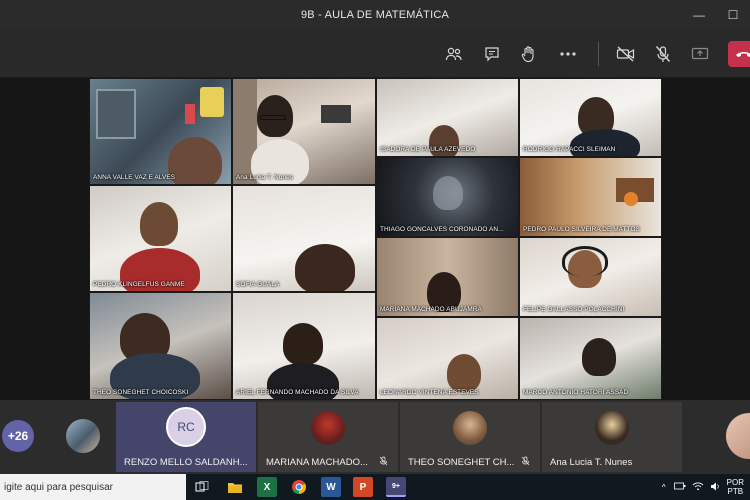 The height and width of the screenshot is (500, 750). Describe the element at coordinates (574, 309) in the screenshot. I see `participant-name: FELIPE GALLASSO POLACCHINI` at that location.